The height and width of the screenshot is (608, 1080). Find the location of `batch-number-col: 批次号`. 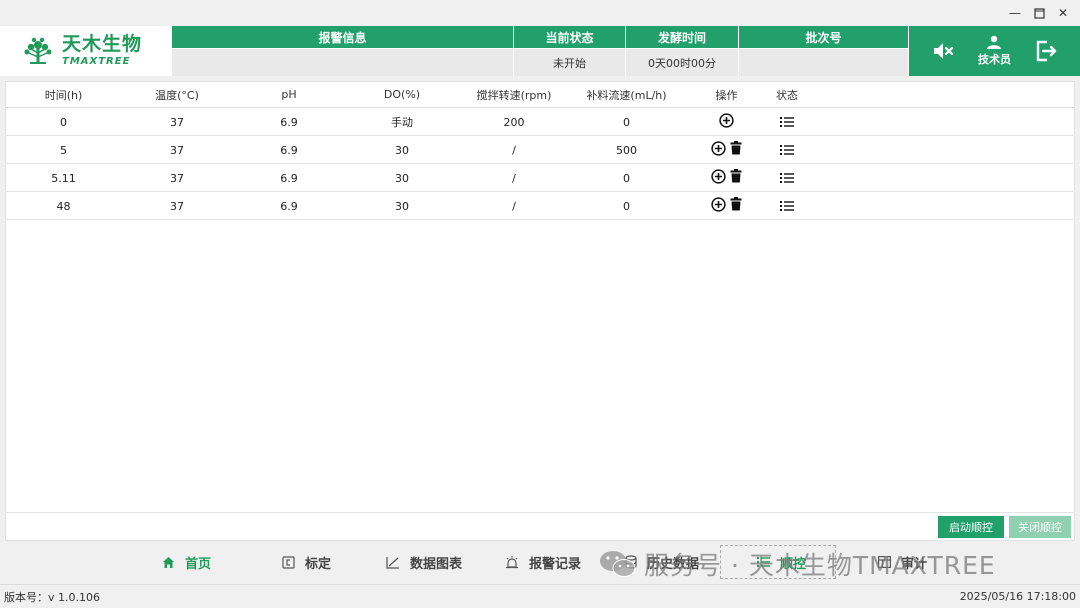

batch-number-col: 批次号 is located at coordinates (824, 51).